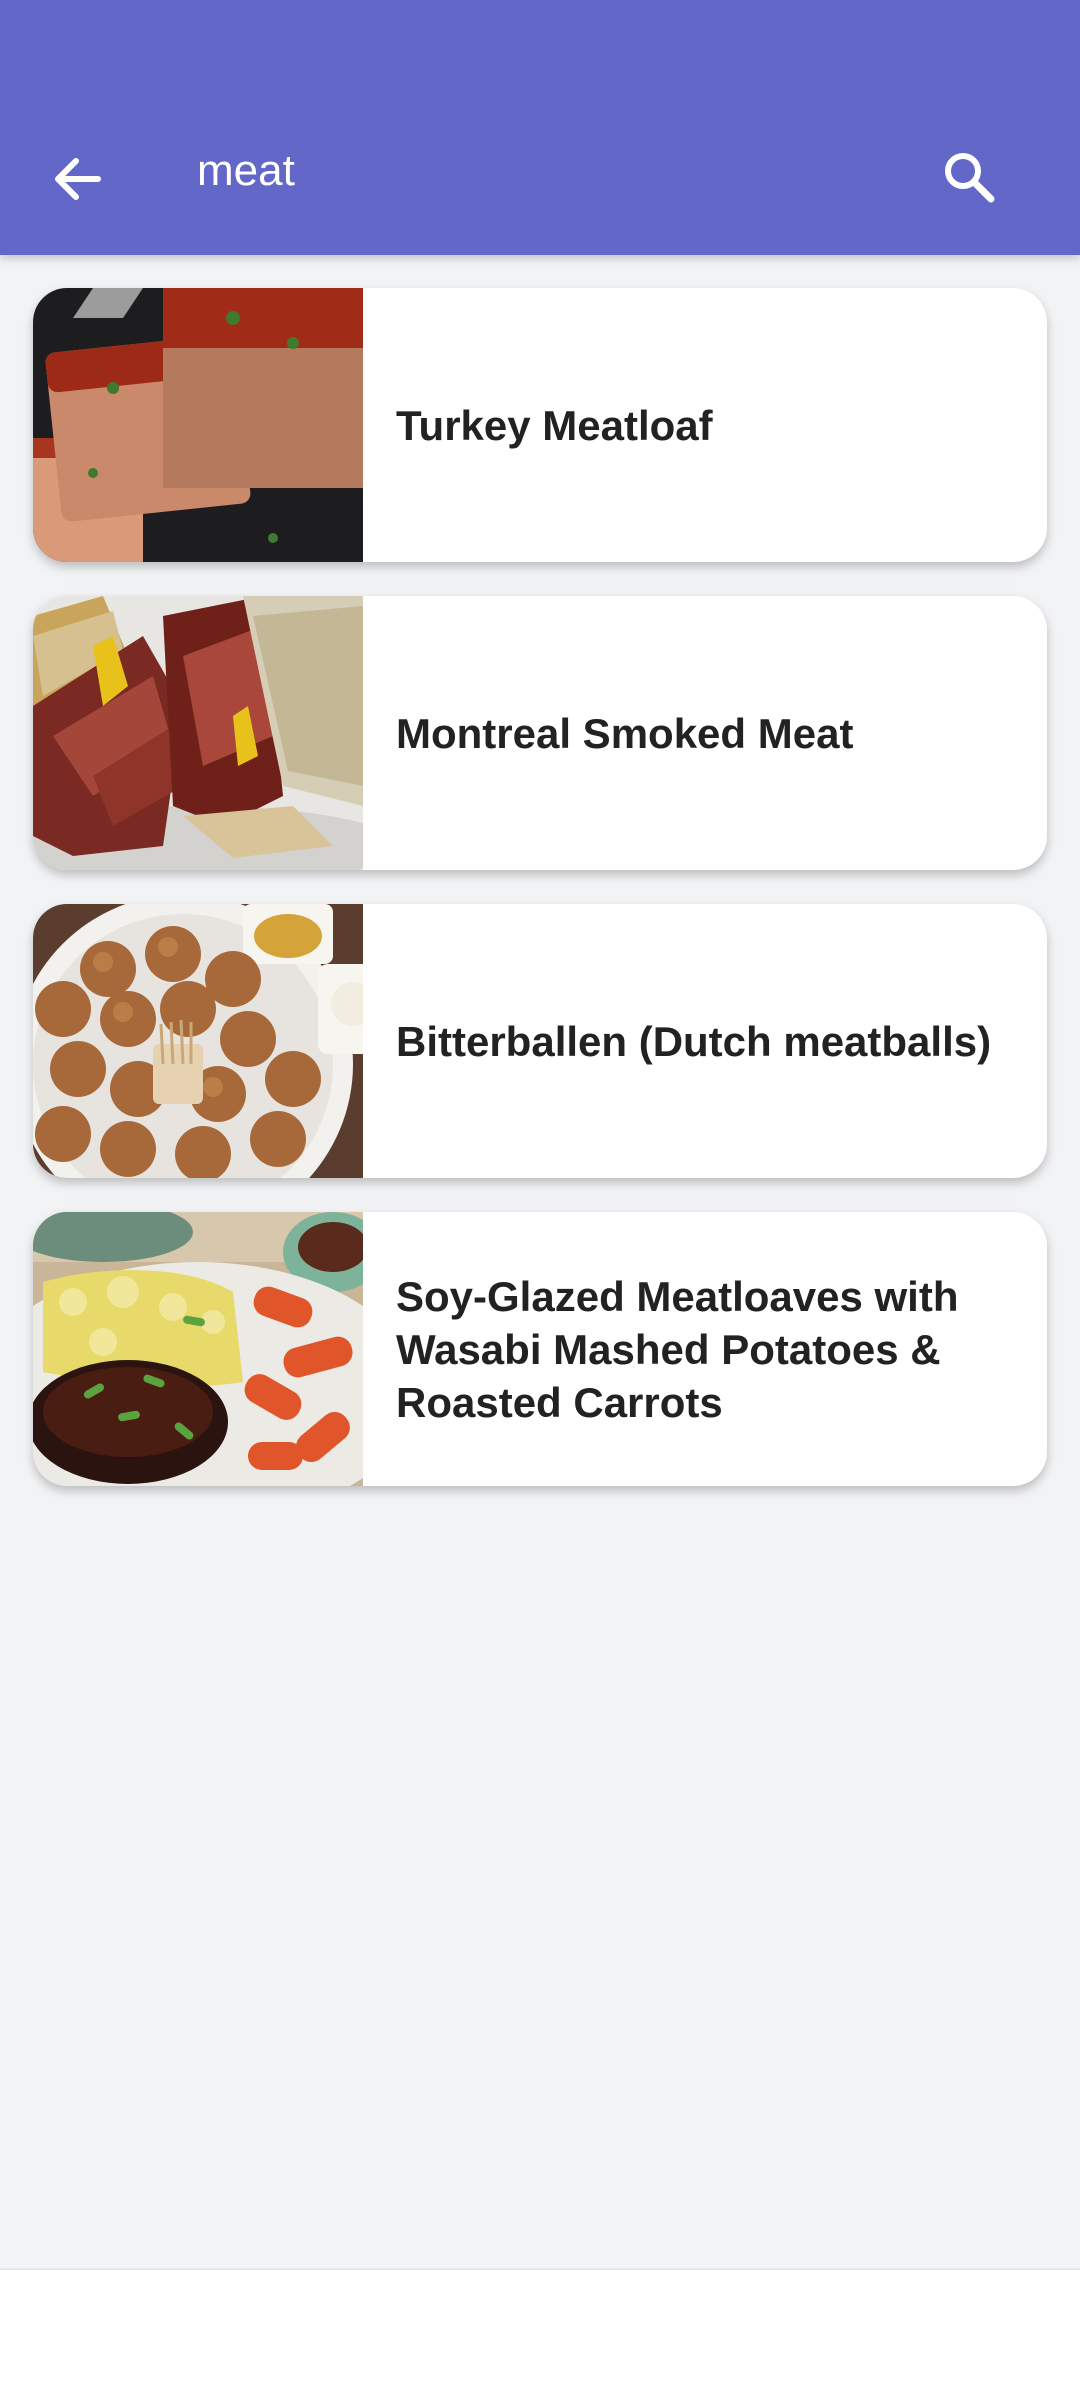 This screenshot has height=2402, width=1080. I want to click on smoked-meat-sandwich-photo, so click(198, 733).